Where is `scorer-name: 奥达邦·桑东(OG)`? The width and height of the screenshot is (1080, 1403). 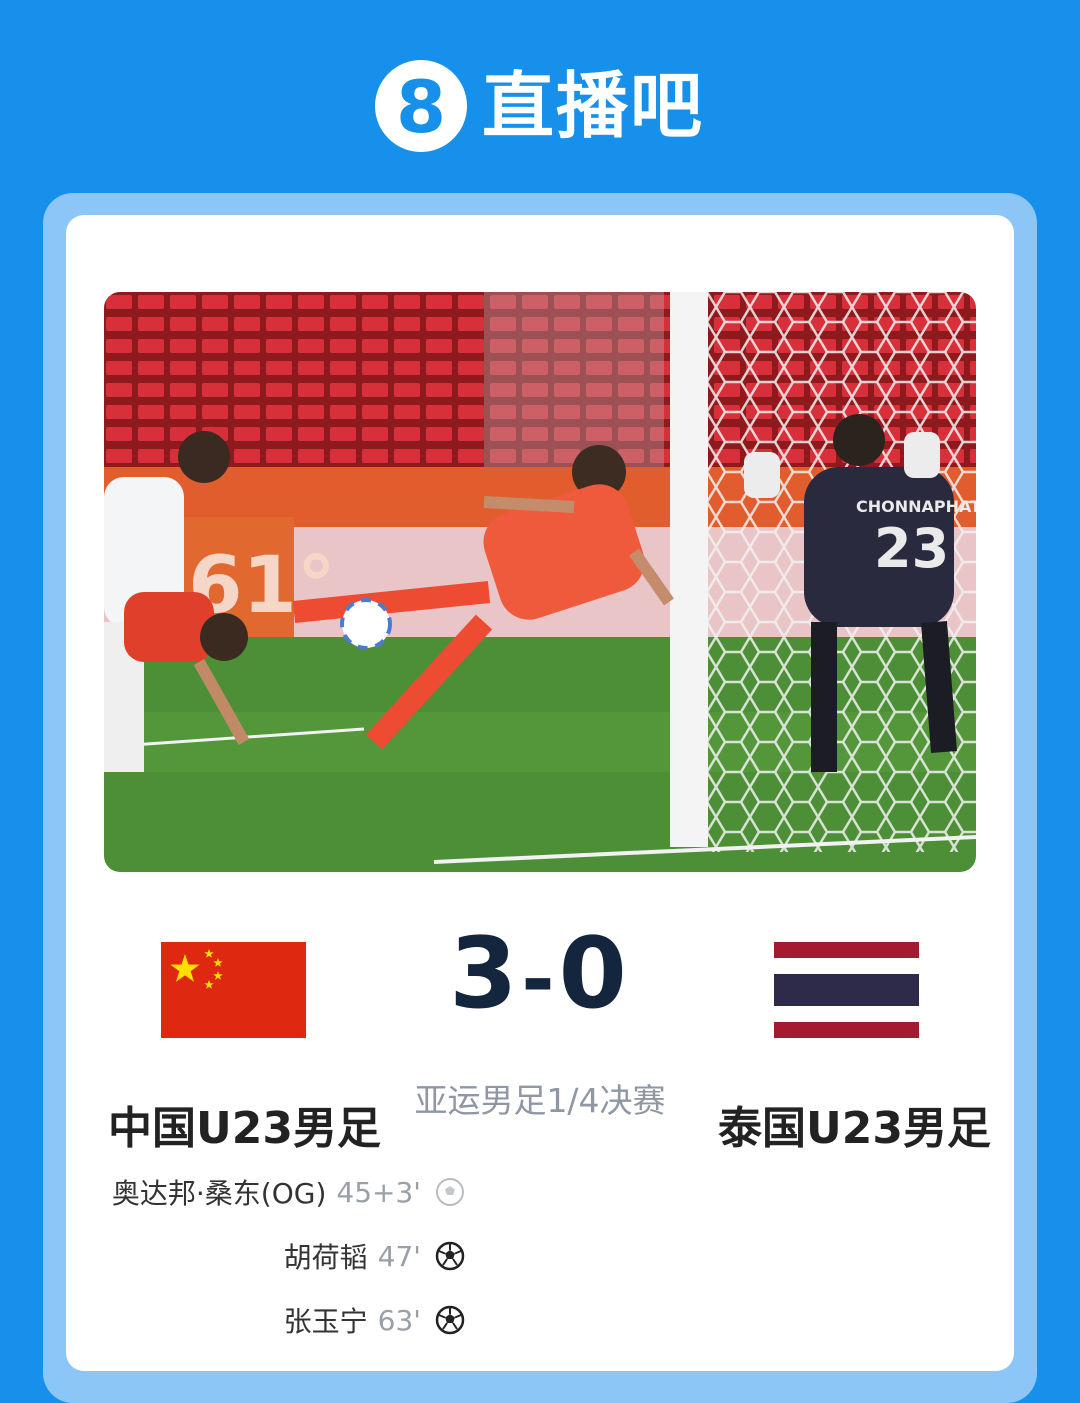 scorer-name: 奥达邦·桑东(OG) is located at coordinates (219, 1193).